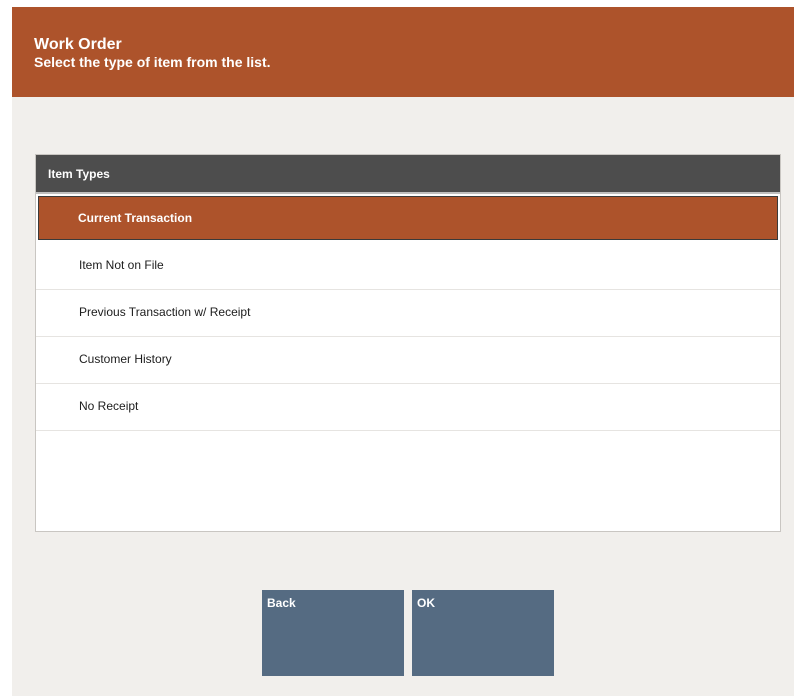 The height and width of the screenshot is (698, 796). Describe the element at coordinates (408, 360) in the screenshot. I see `list-item-customer-history: Customer History` at that location.